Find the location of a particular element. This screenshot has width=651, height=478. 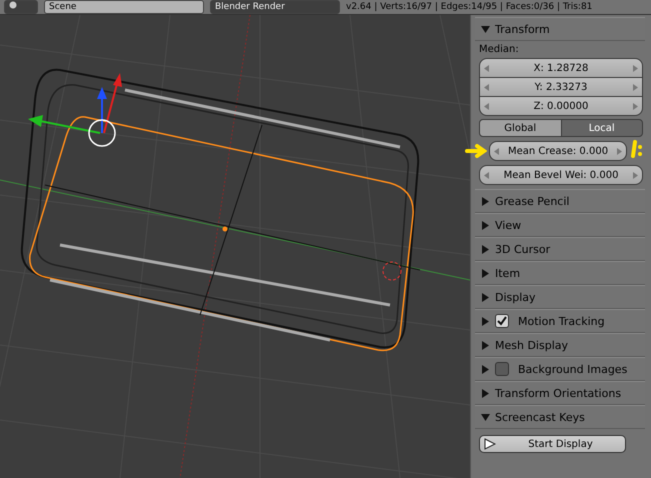

hand-drawn-arrow-drawing is located at coordinates (476, 151).